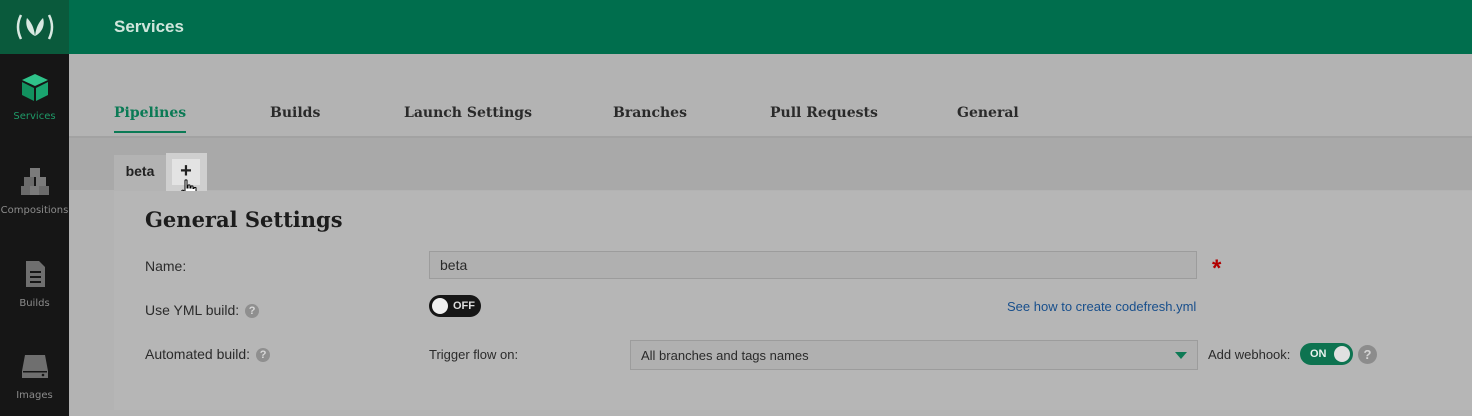 The height and width of the screenshot is (416, 1472). Describe the element at coordinates (468, 118) in the screenshot. I see `tab-launch-settings: Launch Settings` at that location.